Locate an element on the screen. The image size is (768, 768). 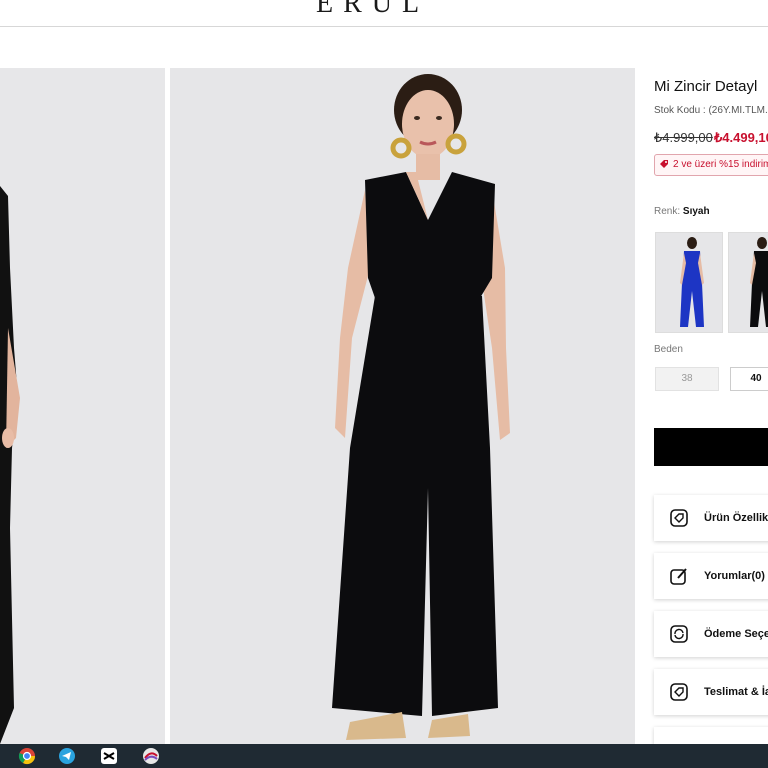
color-label: Renk: is located at coordinates (667, 211).